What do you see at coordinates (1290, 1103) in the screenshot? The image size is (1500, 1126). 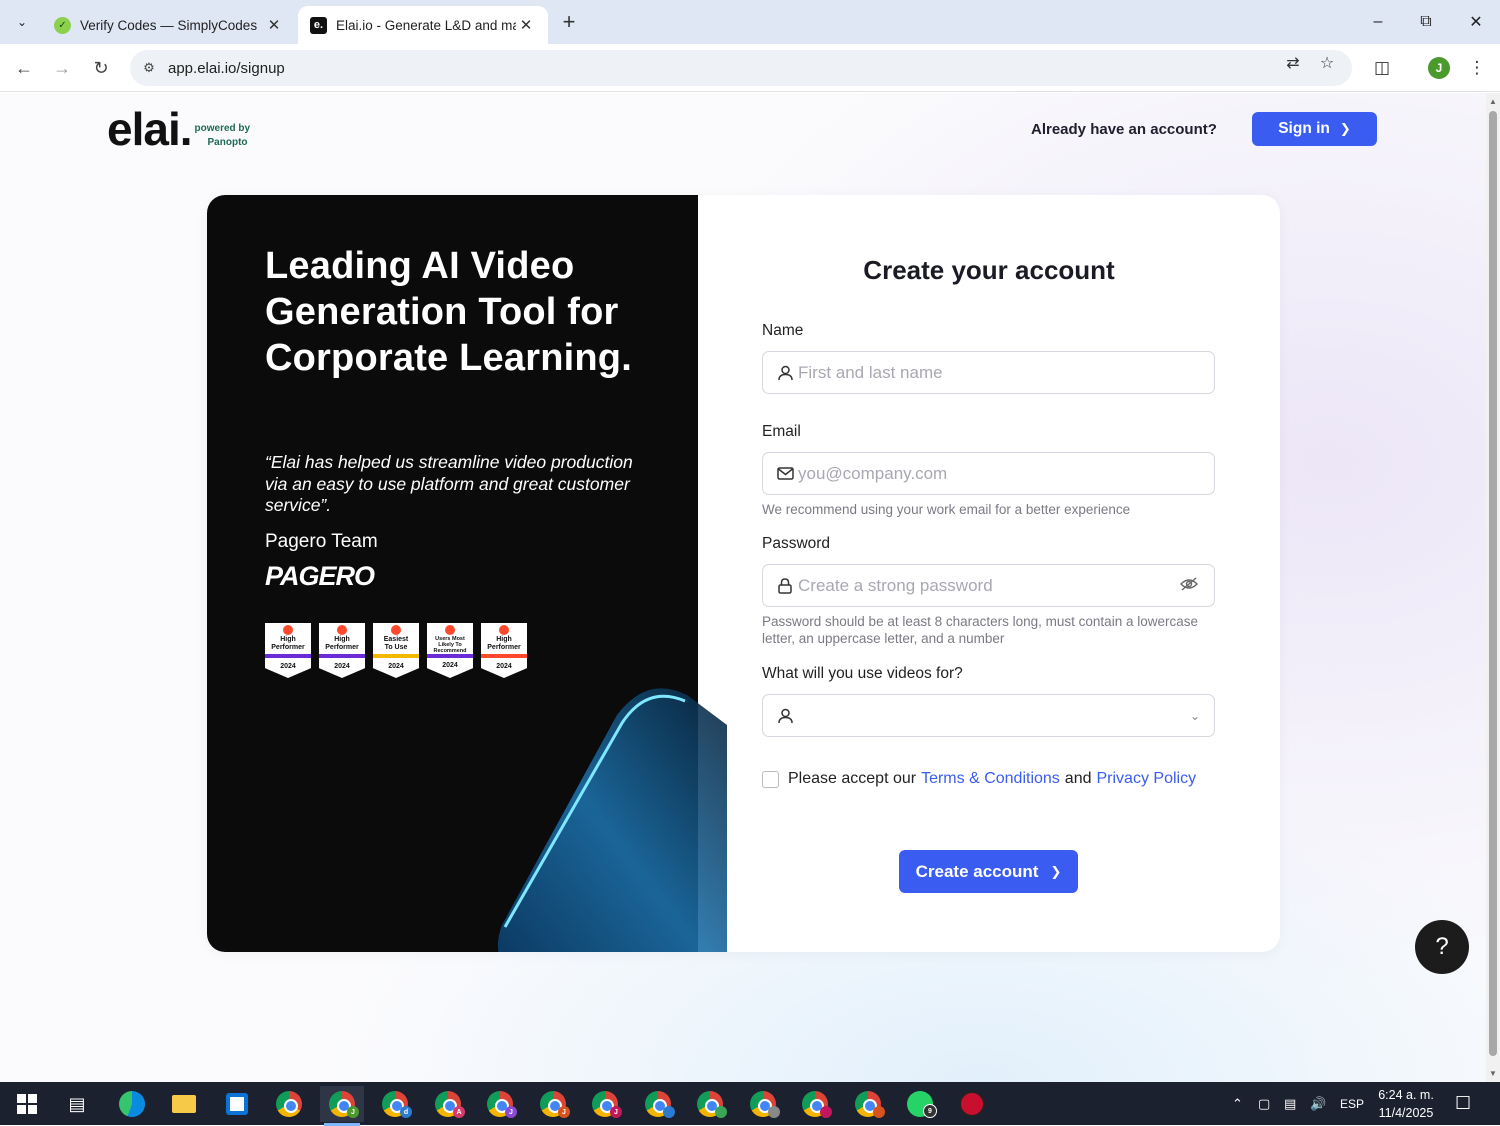 I see `network-icon: ▤` at bounding box center [1290, 1103].